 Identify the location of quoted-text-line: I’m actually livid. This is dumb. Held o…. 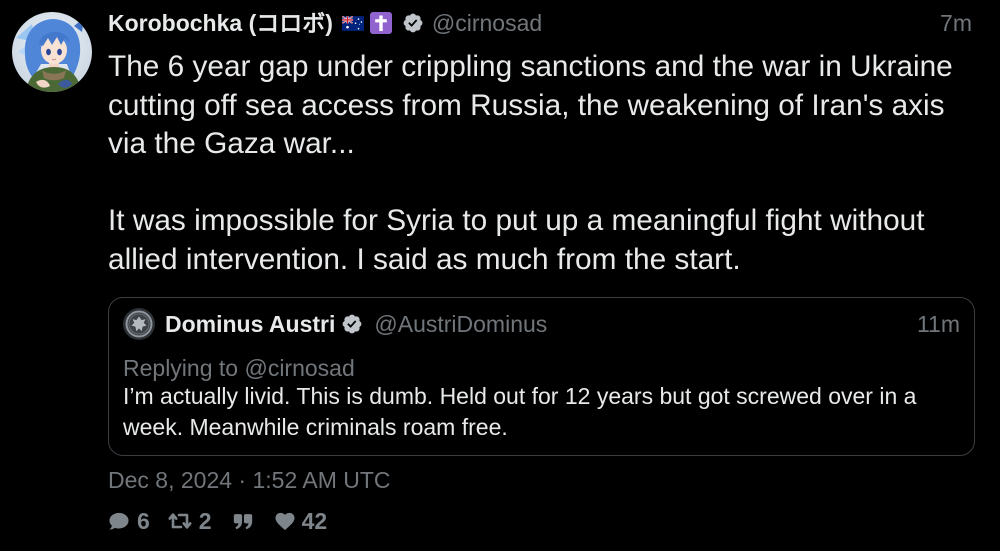
(520, 396).